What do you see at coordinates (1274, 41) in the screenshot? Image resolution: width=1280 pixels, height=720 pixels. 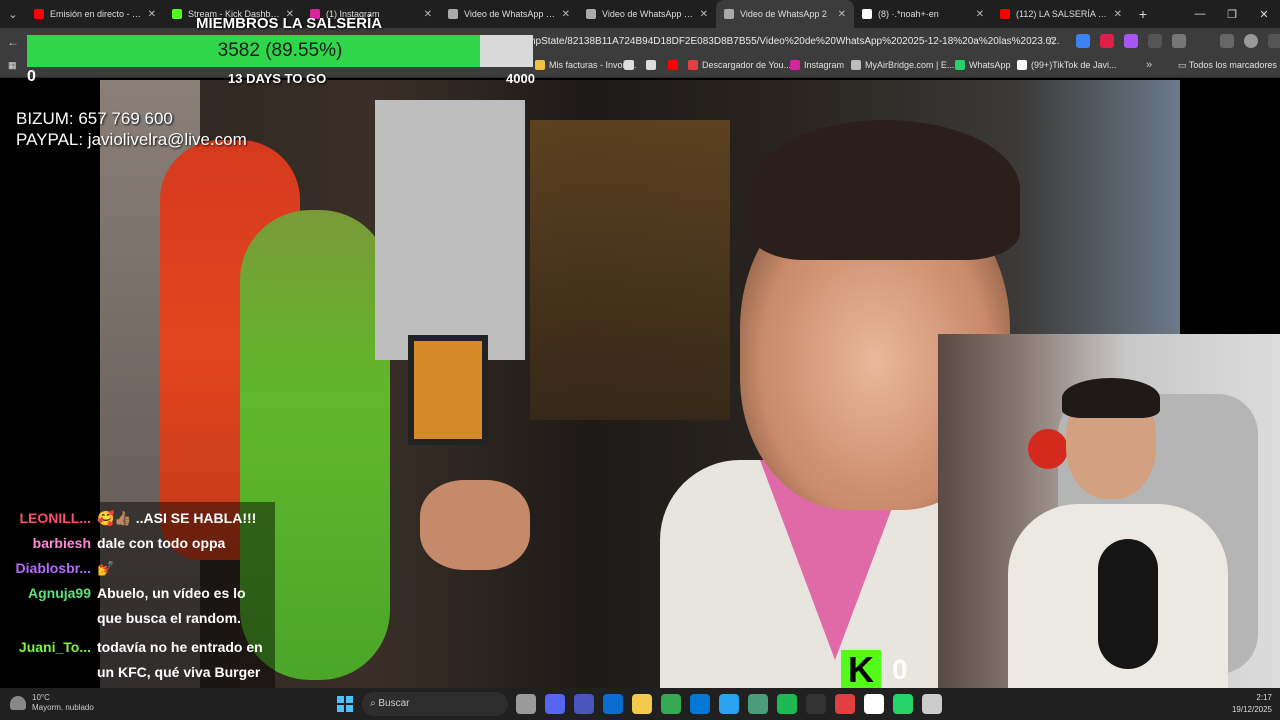 I see `menu-dots-icon` at bounding box center [1274, 41].